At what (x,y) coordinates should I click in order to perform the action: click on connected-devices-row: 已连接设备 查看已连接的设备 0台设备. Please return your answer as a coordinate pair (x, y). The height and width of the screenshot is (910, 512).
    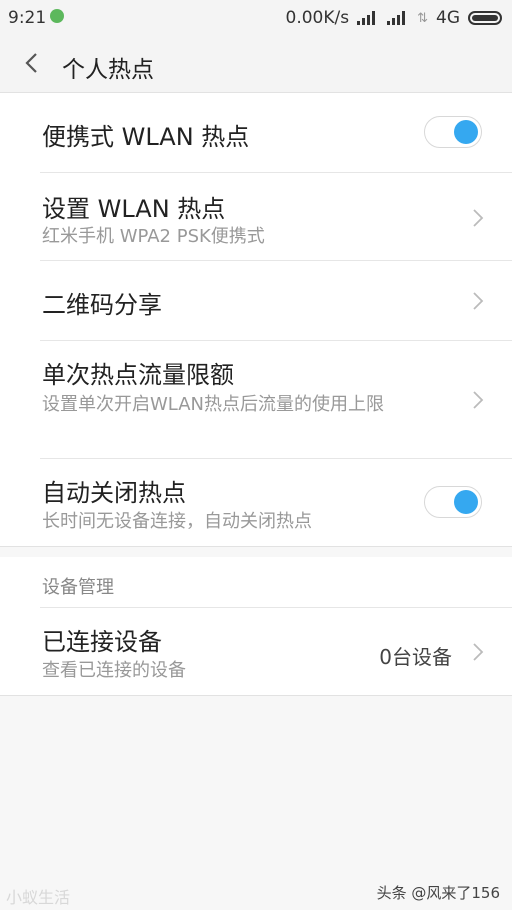
    Looking at the image, I should click on (256, 651).